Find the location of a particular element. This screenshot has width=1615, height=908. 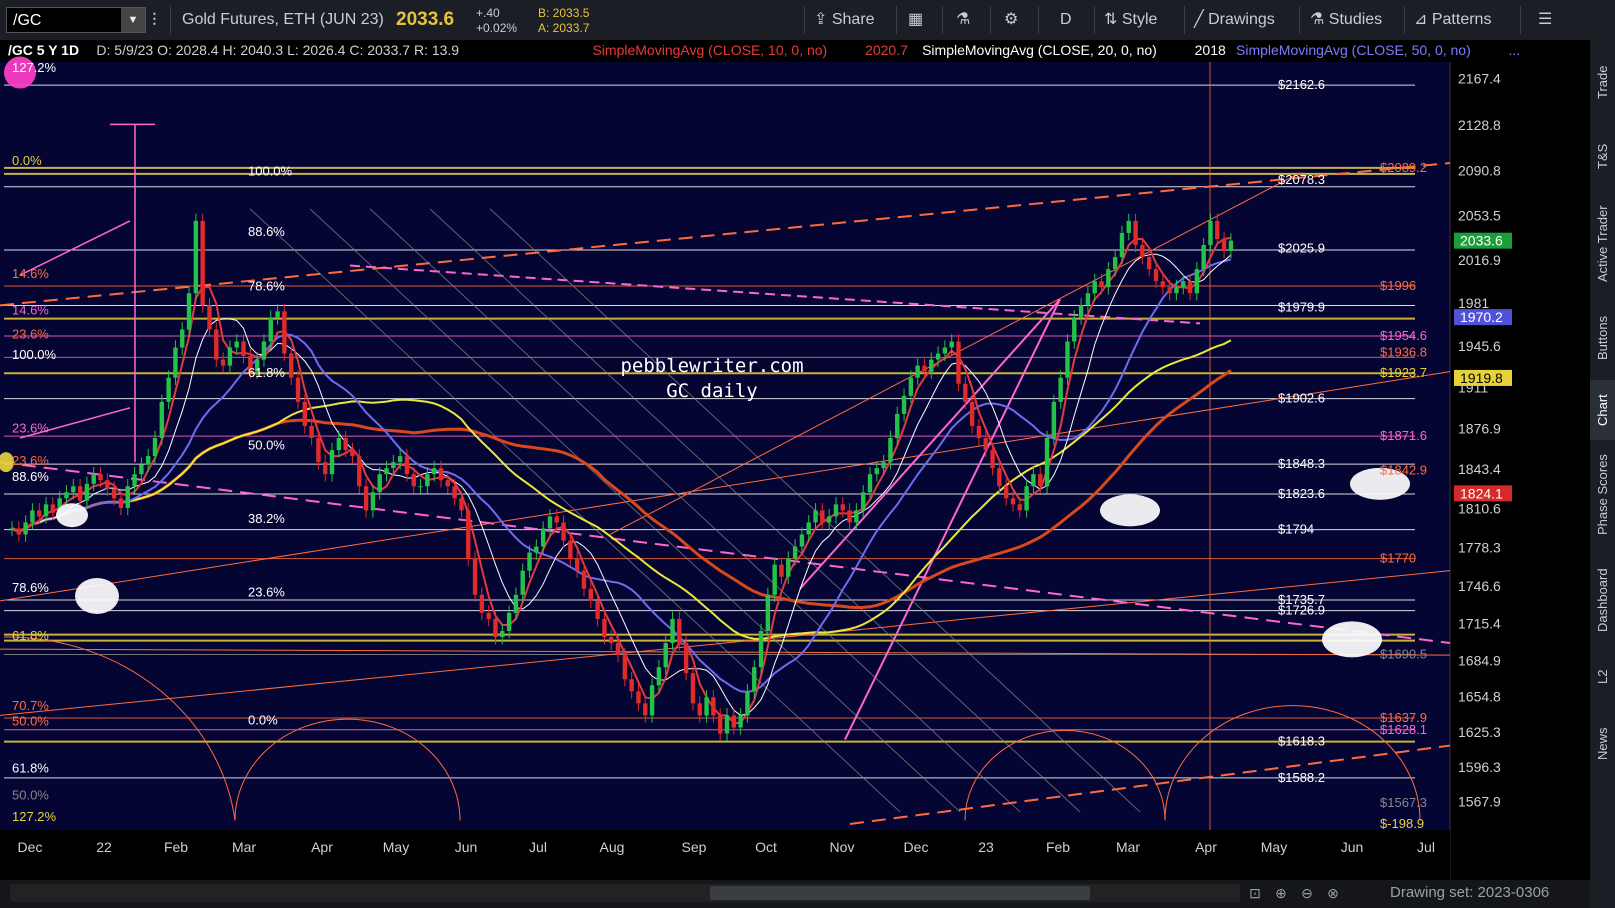

drawings-button: ╱ Drawings is located at coordinates (1234, 20).